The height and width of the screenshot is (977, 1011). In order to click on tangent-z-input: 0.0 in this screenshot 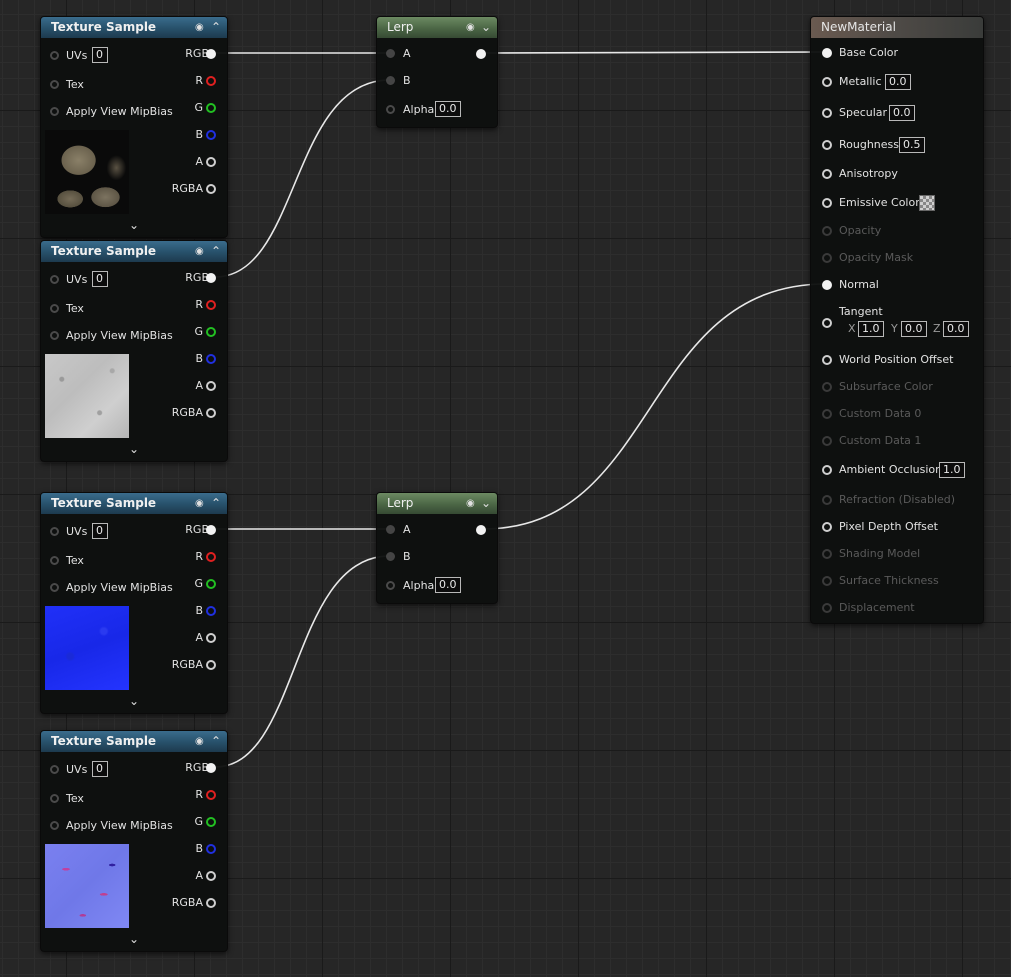, I will do `click(956, 329)`.